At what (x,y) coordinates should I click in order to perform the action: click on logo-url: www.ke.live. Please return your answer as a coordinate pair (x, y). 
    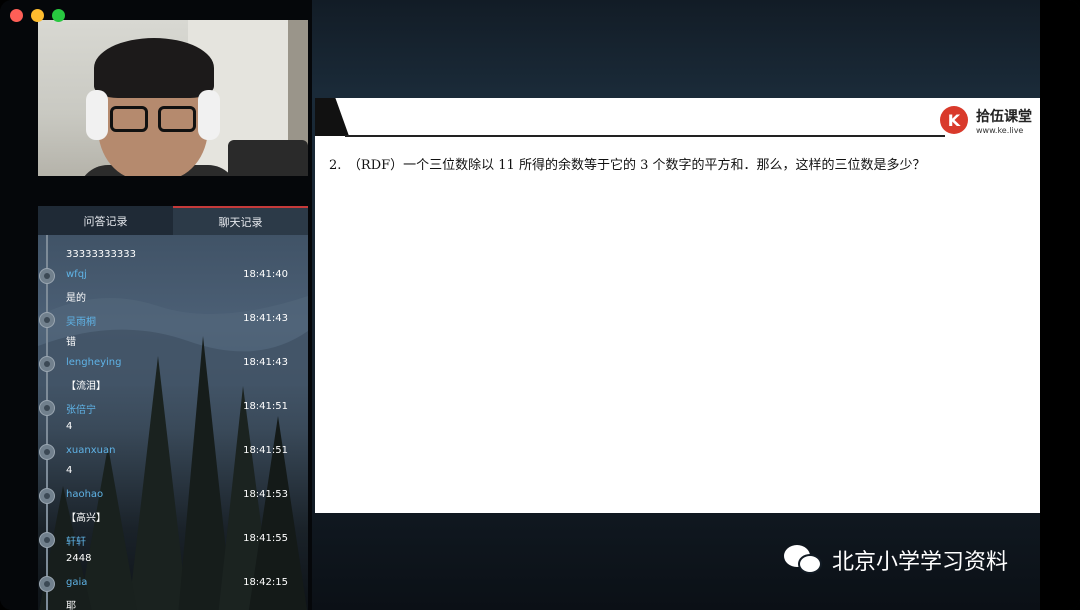
    Looking at the image, I should click on (1000, 130).